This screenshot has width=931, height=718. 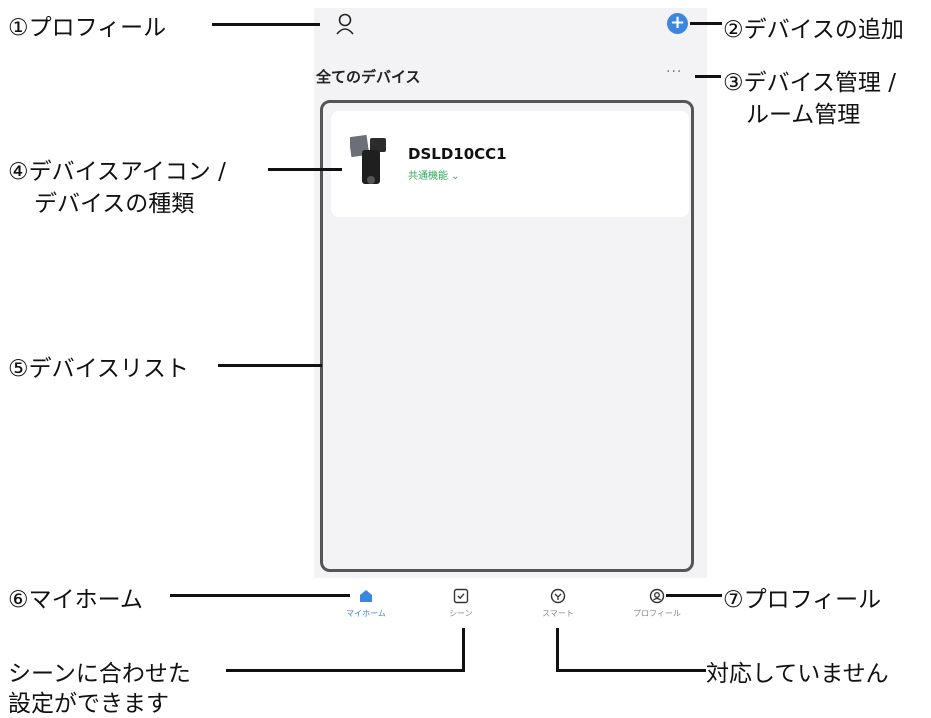 What do you see at coordinates (366, 603) in the screenshot?
I see `tab-my-home: マイホーム` at bounding box center [366, 603].